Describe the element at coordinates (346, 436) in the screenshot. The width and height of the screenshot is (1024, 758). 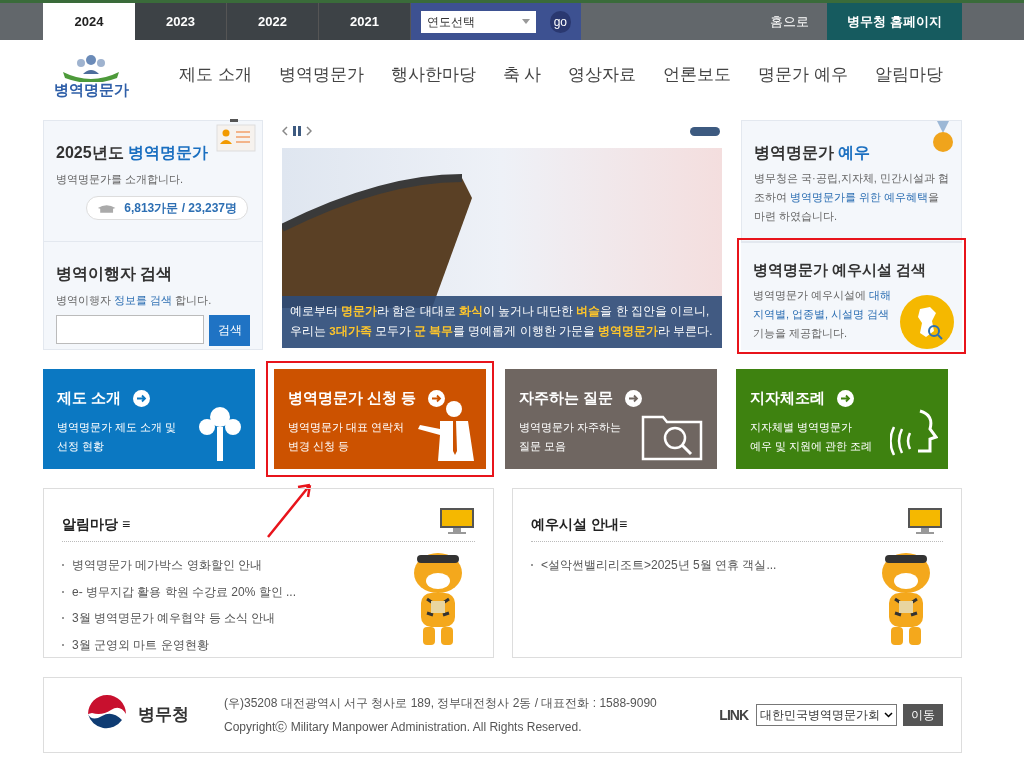
I see `tile-description: 병역명문가 대표 연락처 변경 신청 등` at that location.